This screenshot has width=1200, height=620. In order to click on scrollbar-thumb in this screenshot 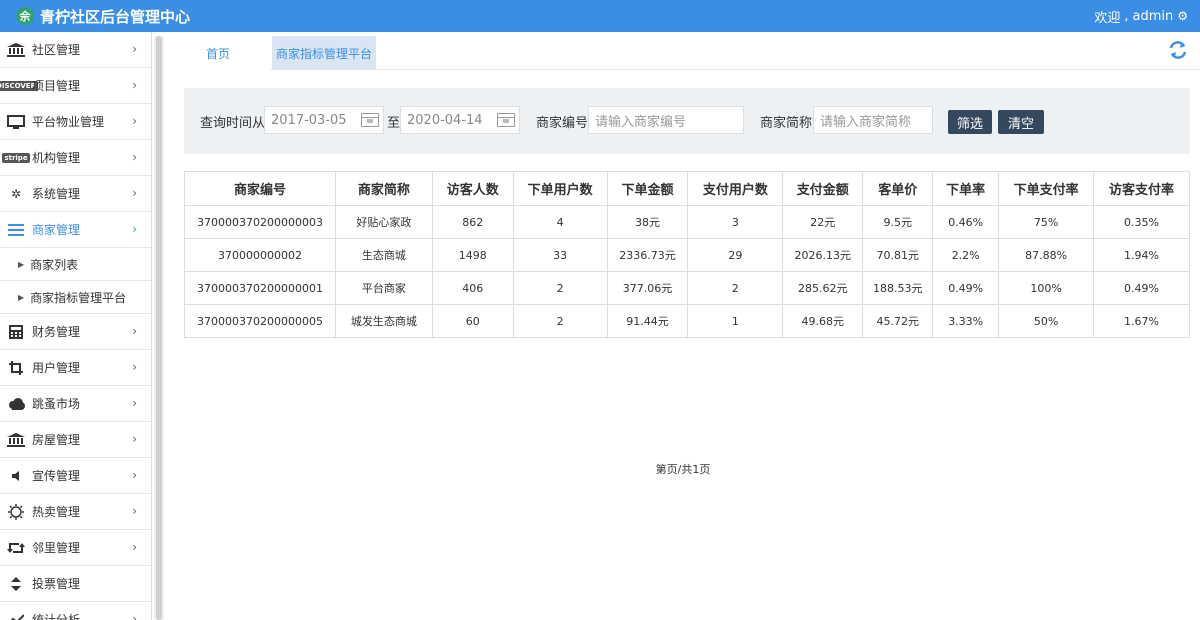, I will do `click(159, 328)`.